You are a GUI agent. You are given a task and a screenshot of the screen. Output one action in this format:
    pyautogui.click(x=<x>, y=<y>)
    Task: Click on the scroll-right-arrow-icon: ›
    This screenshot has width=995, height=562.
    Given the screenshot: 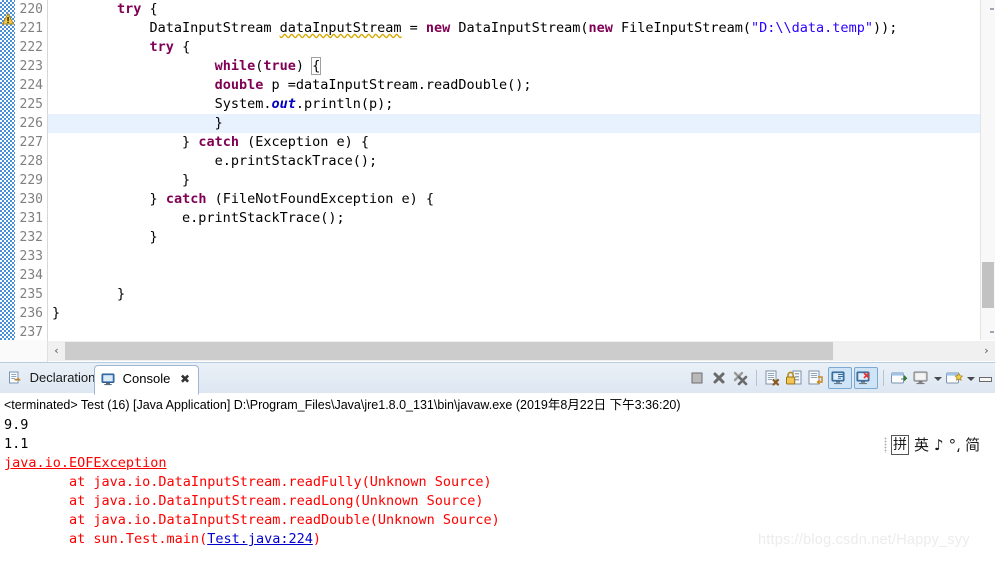 What is the action you would take?
    pyautogui.click(x=986, y=351)
    